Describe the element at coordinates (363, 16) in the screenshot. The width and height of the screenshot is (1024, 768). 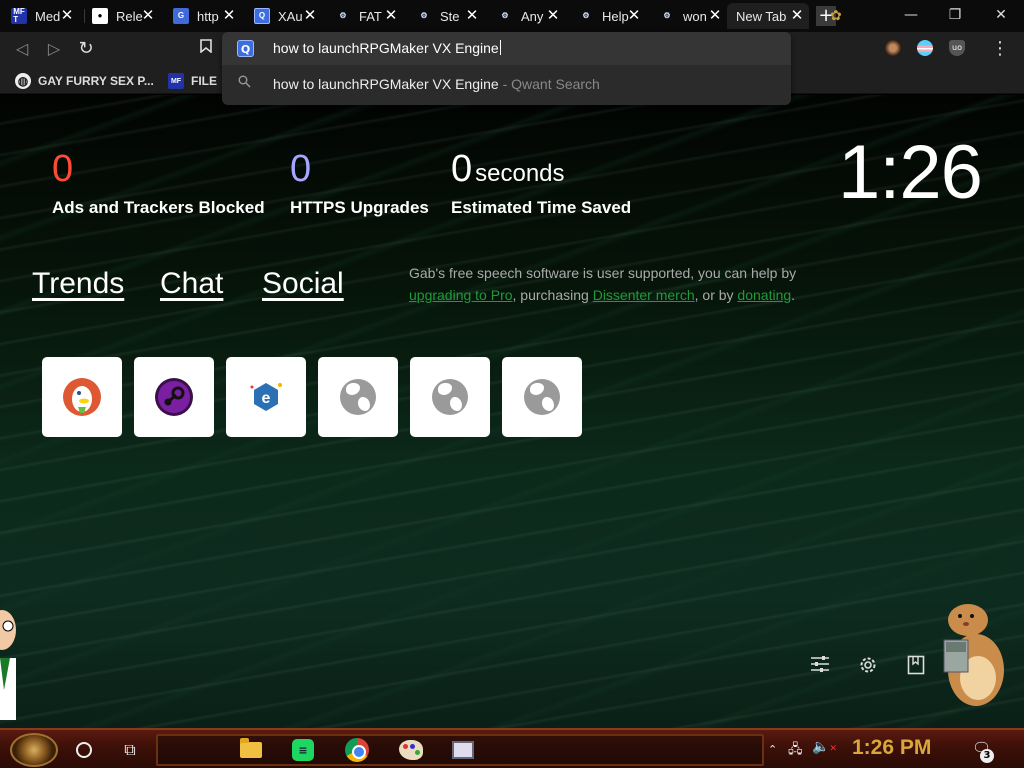
I see `tab-fat: ⚙ FAT ✕` at that location.